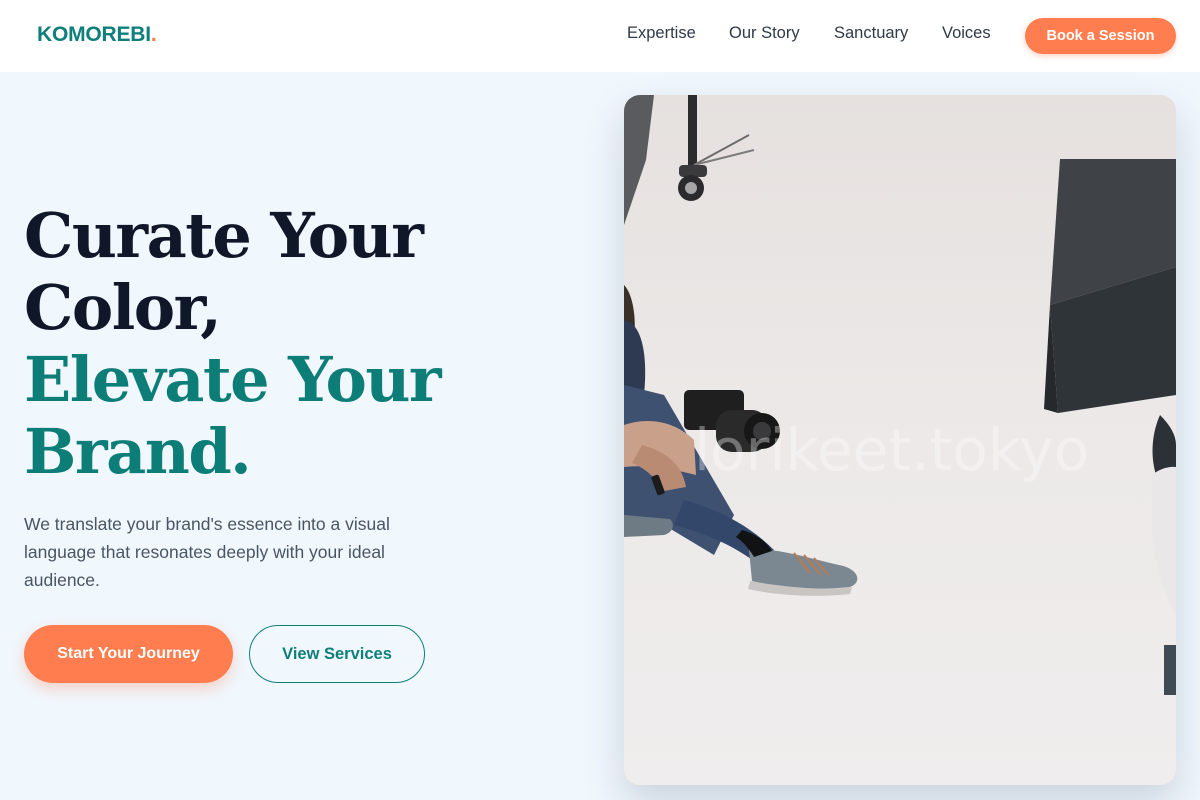 This screenshot has height=800, width=1200. I want to click on brand-logo: KOMOREBI., so click(97, 35).